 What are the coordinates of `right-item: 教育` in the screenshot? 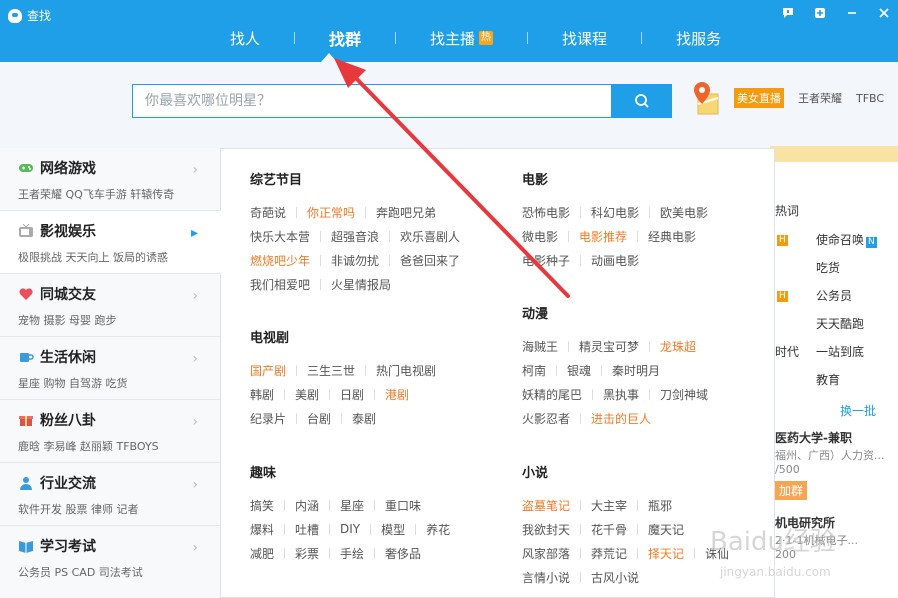 It's located at (828, 379).